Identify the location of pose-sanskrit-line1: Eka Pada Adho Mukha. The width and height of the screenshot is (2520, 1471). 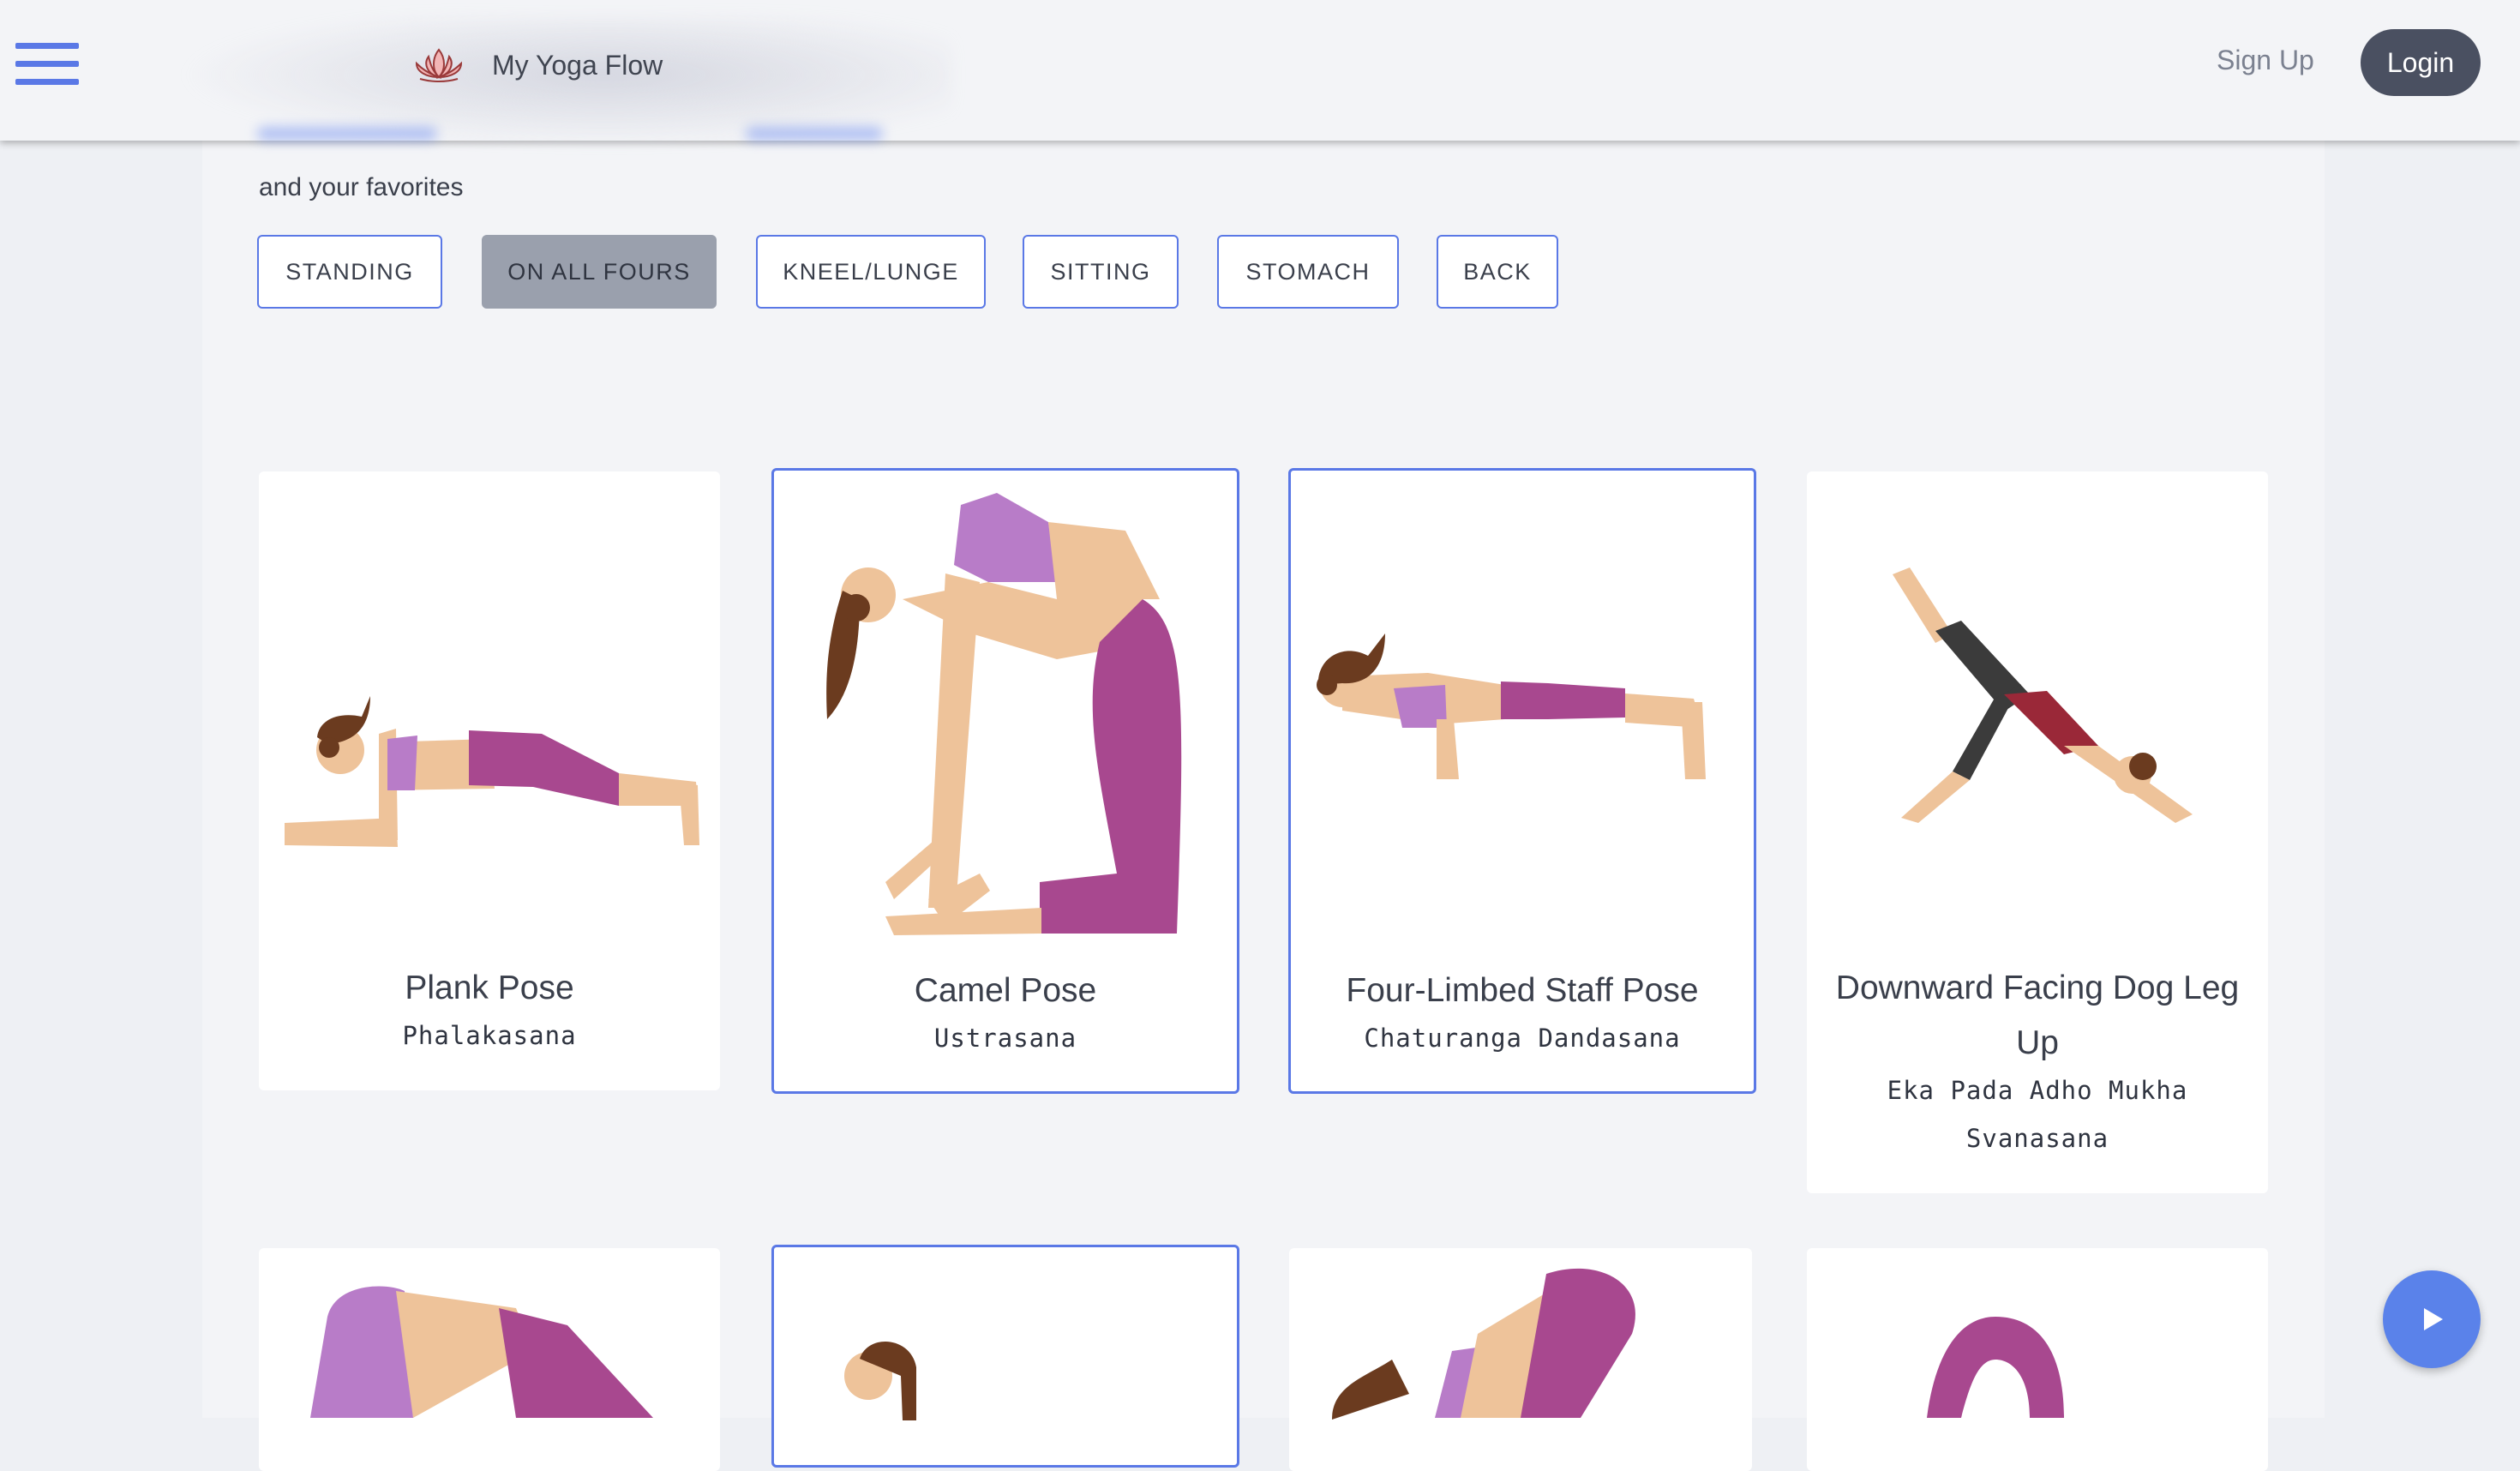
(2037, 1090).